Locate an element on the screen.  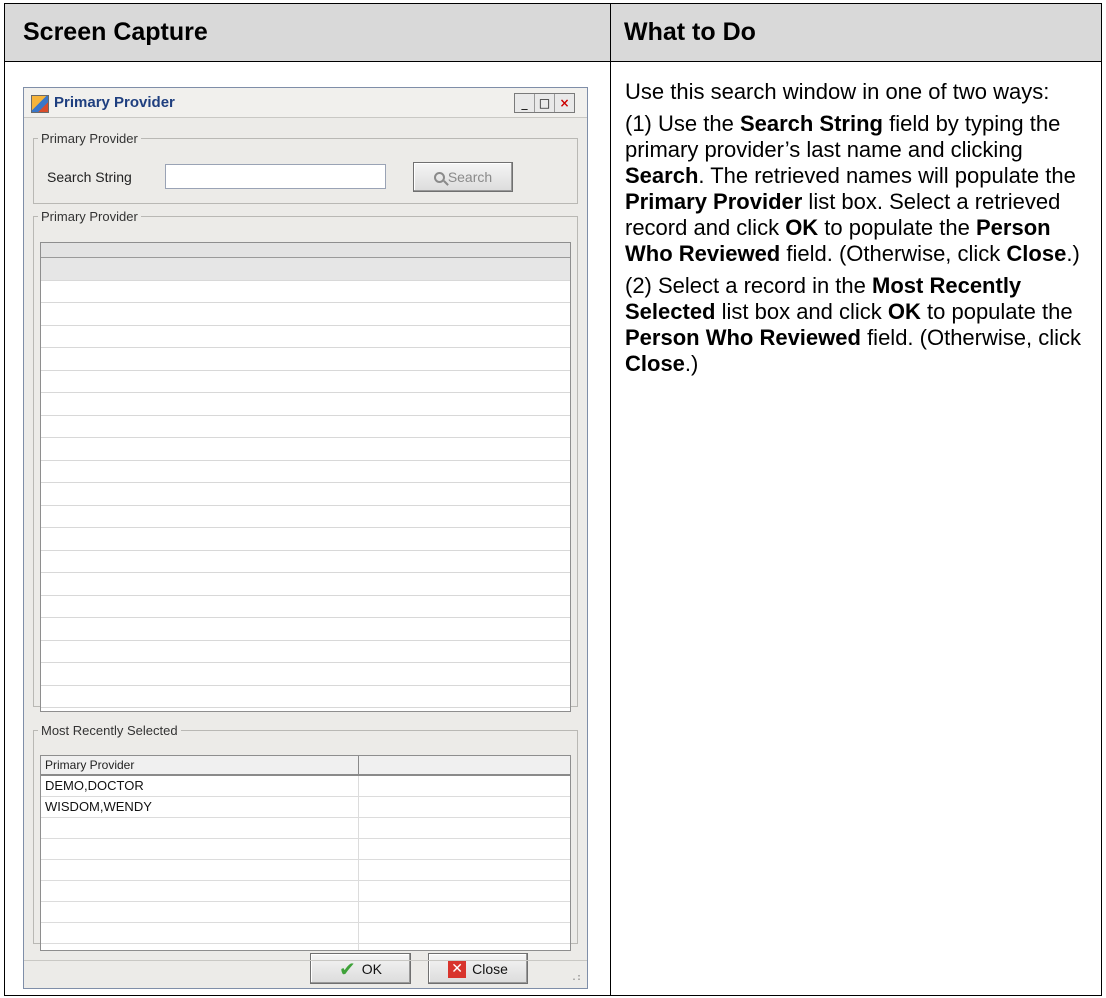
app-icon is located at coordinates (40, 104).